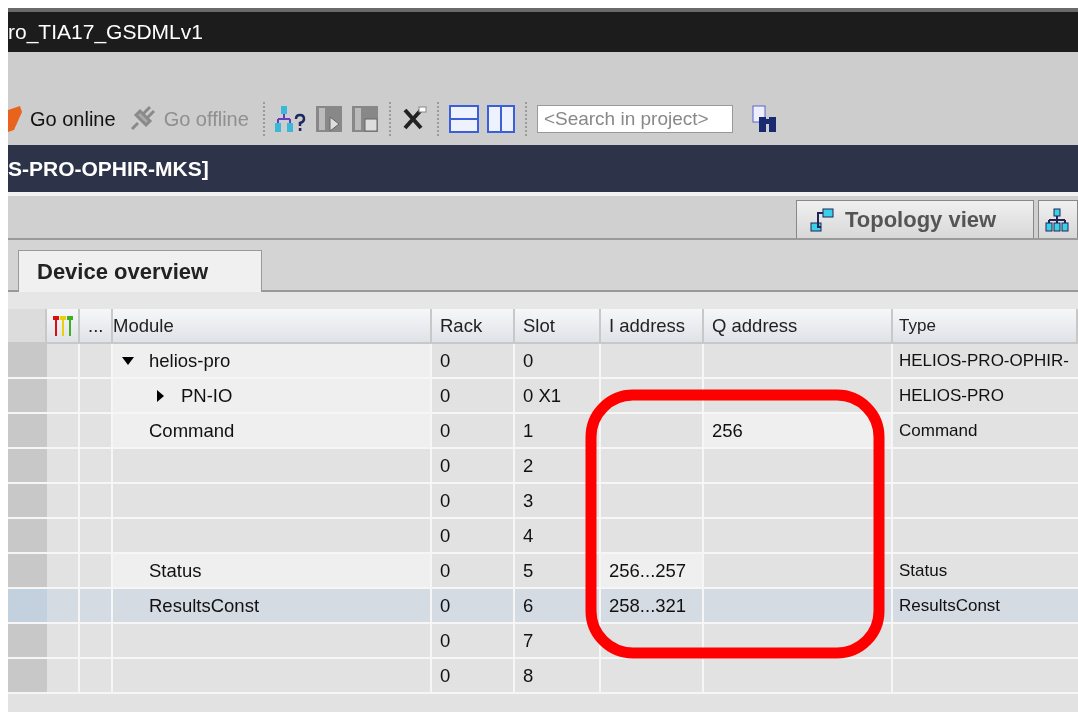  Describe the element at coordinates (652, 570) in the screenshot. I see `table-cell: 256...257` at that location.